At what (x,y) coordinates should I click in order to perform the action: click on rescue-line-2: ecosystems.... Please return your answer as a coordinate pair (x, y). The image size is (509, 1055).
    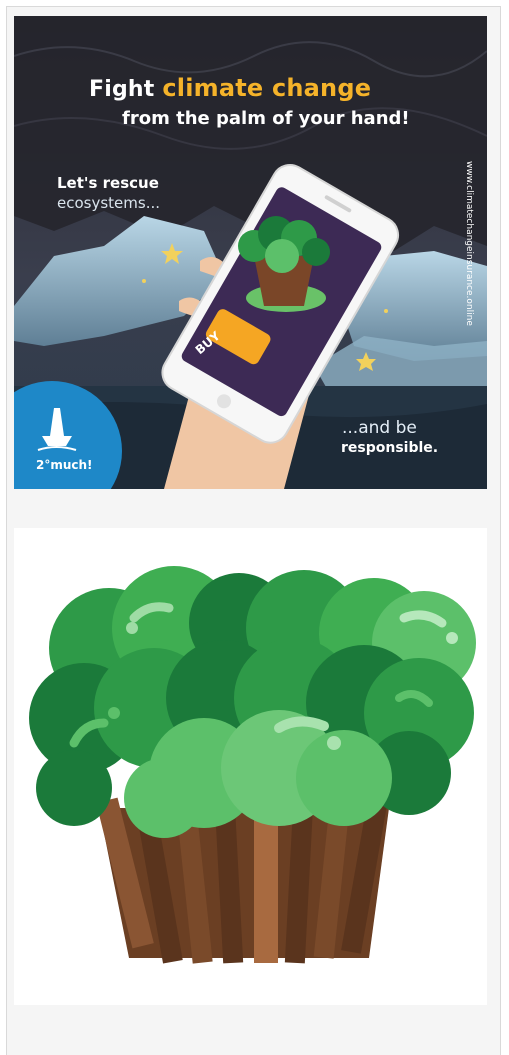
    Looking at the image, I should click on (109, 203).